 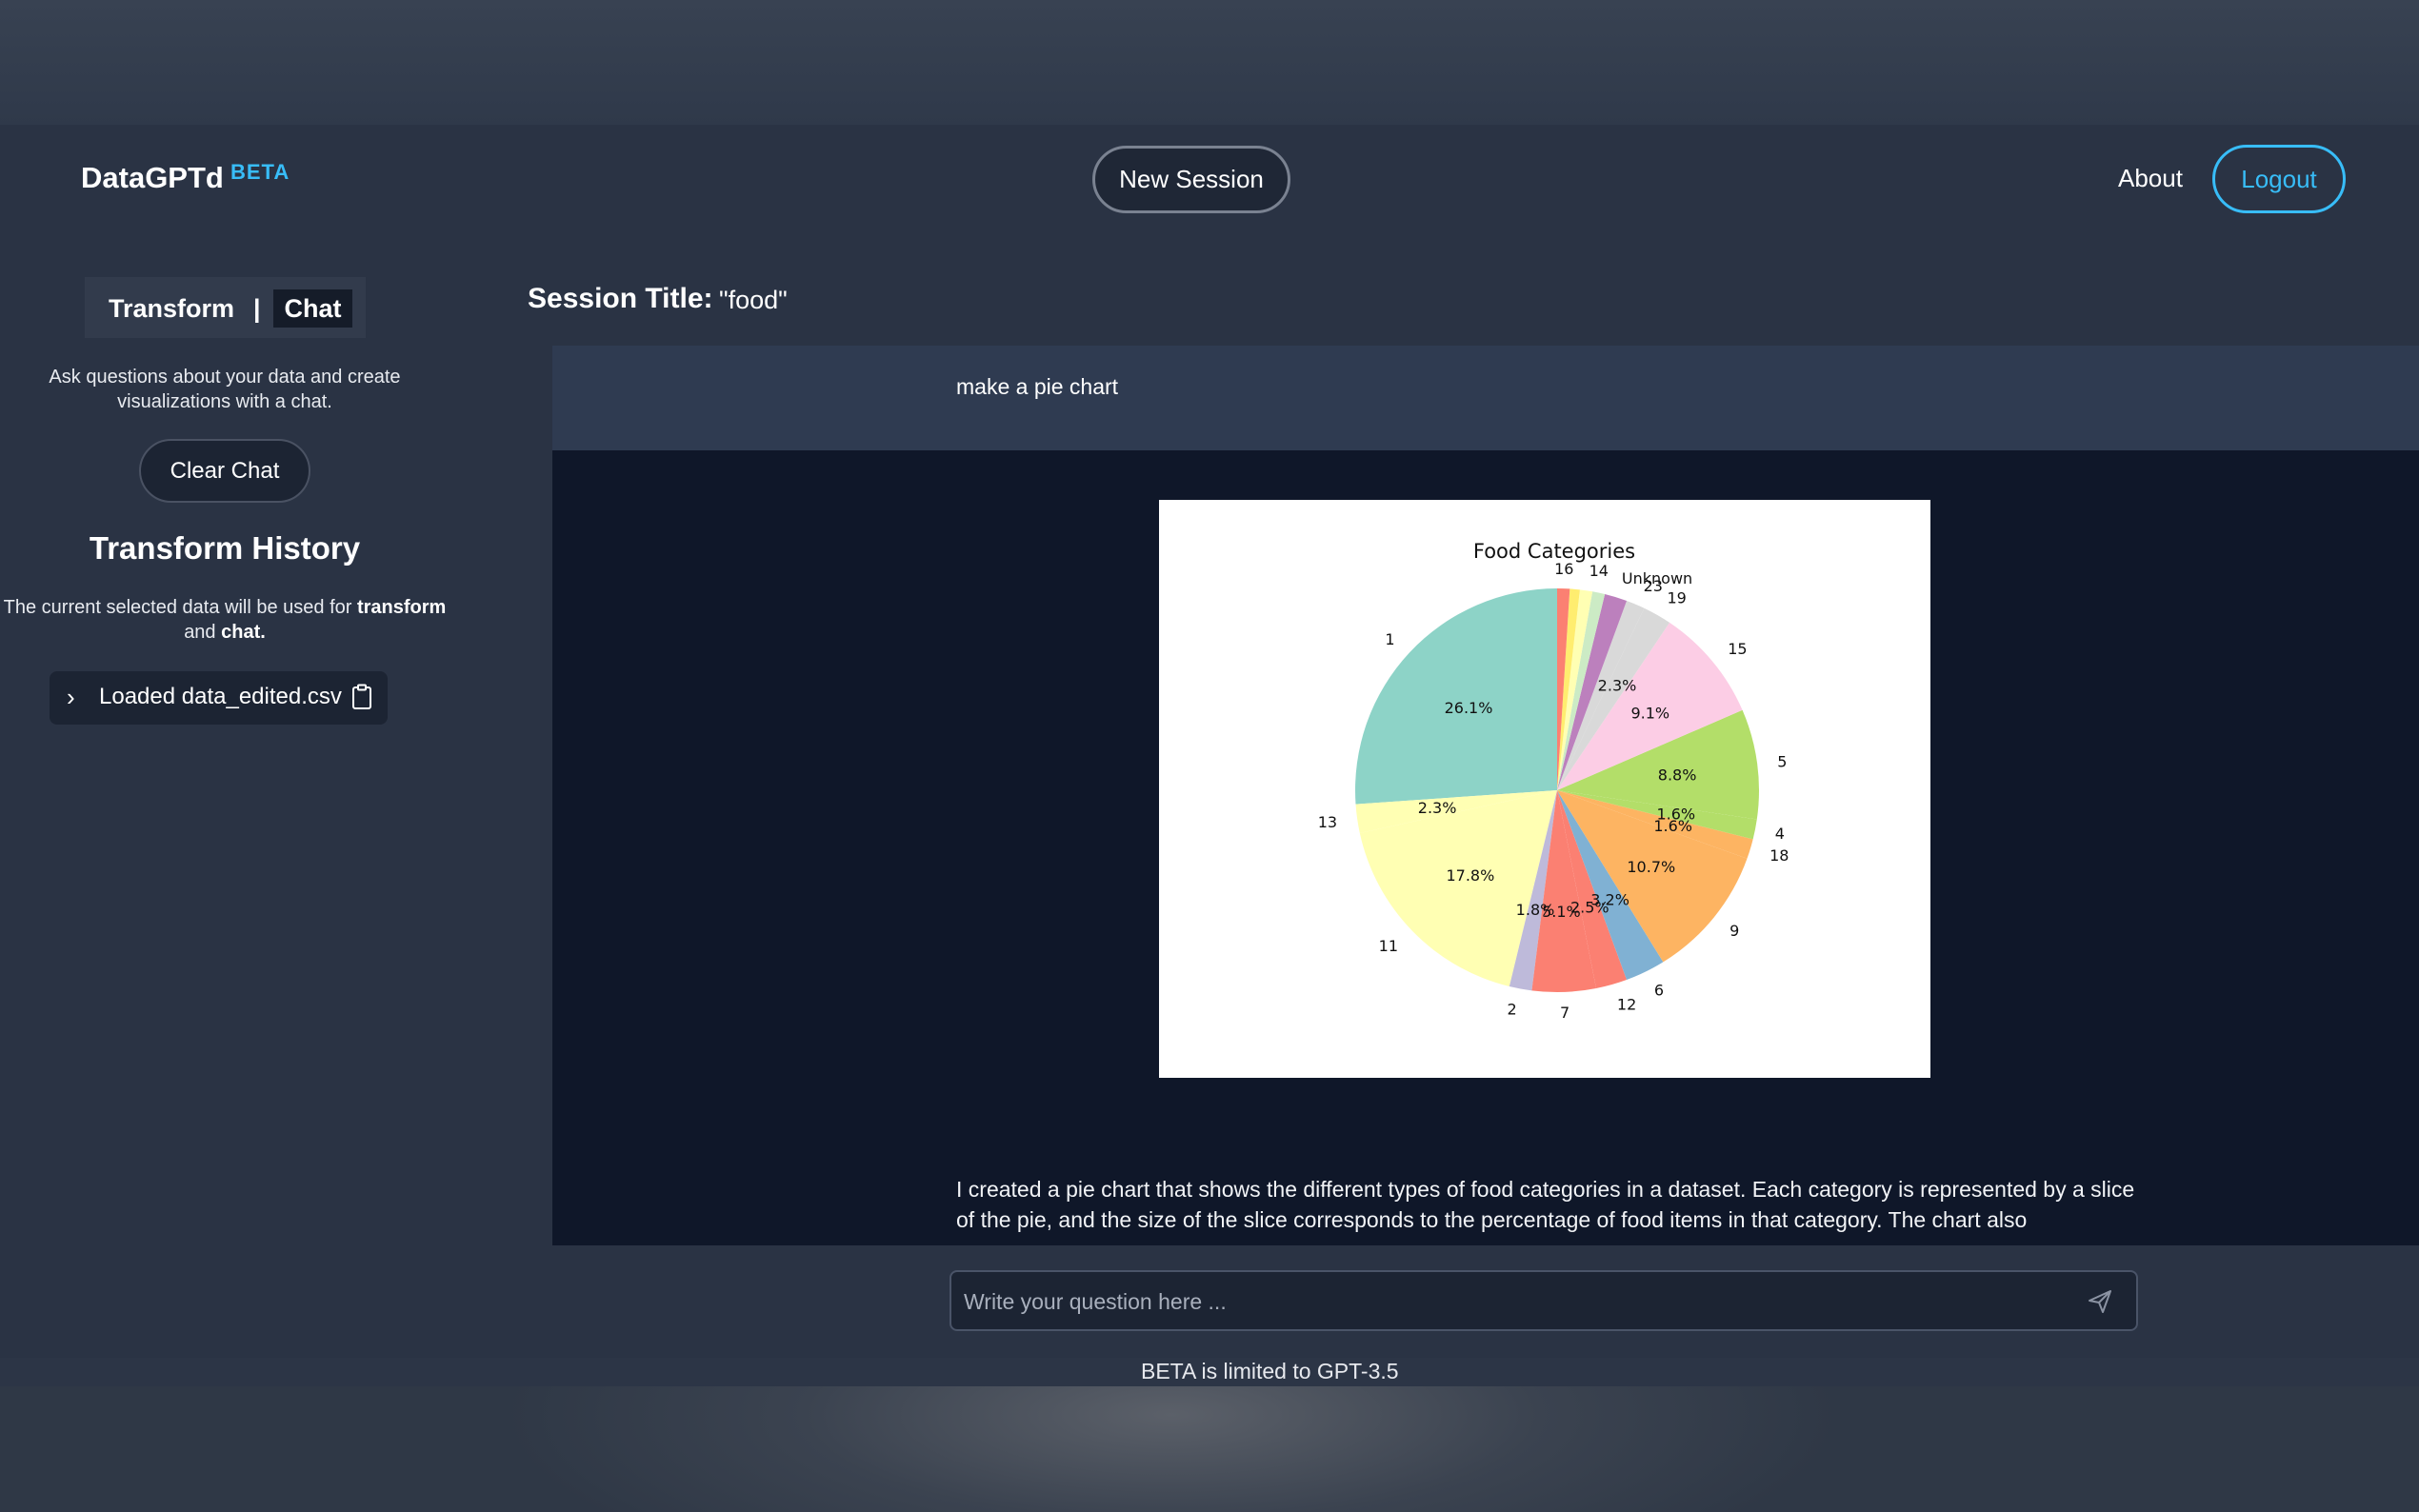 I want to click on slice-percent-label: 10.7%, so click(x=1651, y=867).